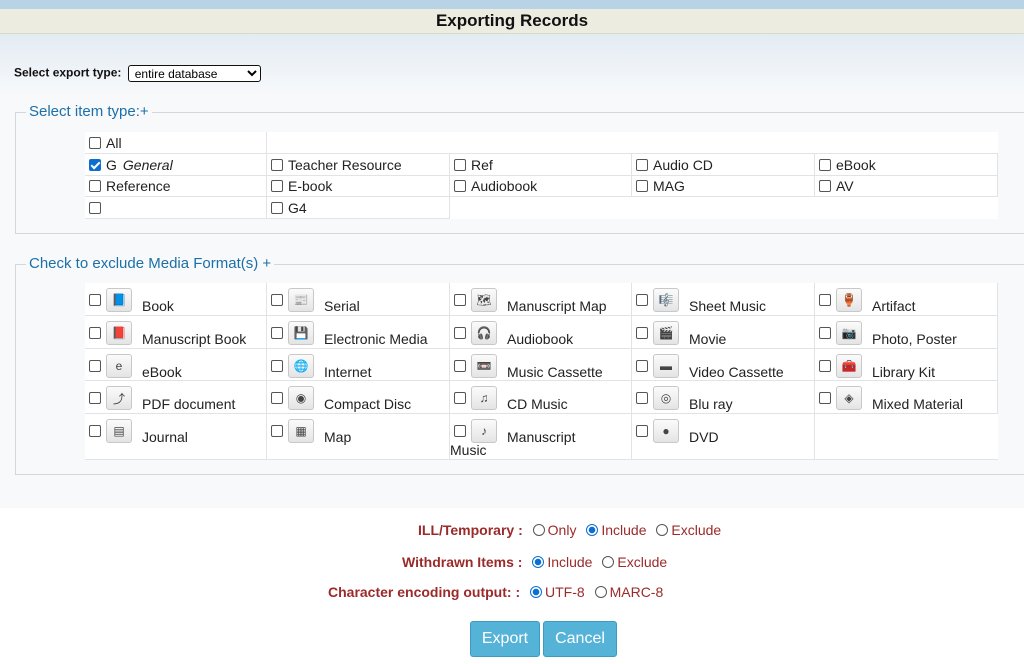 Image resolution: width=1024 pixels, height=664 pixels. Describe the element at coordinates (580, 639) in the screenshot. I see `cancel-button: Cancel` at that location.